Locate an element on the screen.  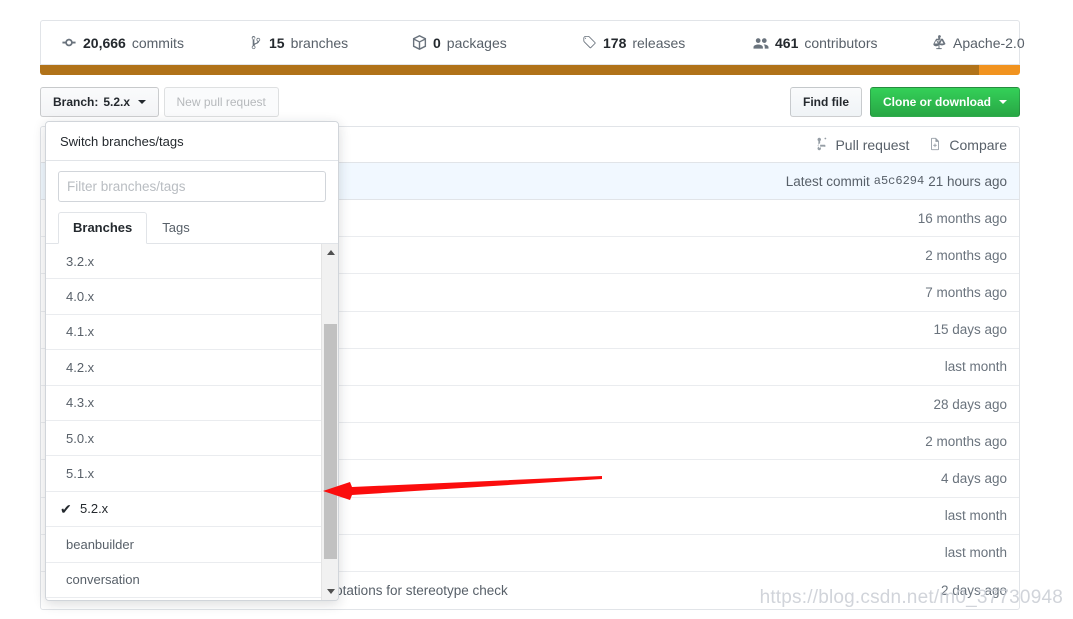
file-row-age: 15 days ago is located at coordinates (970, 330).